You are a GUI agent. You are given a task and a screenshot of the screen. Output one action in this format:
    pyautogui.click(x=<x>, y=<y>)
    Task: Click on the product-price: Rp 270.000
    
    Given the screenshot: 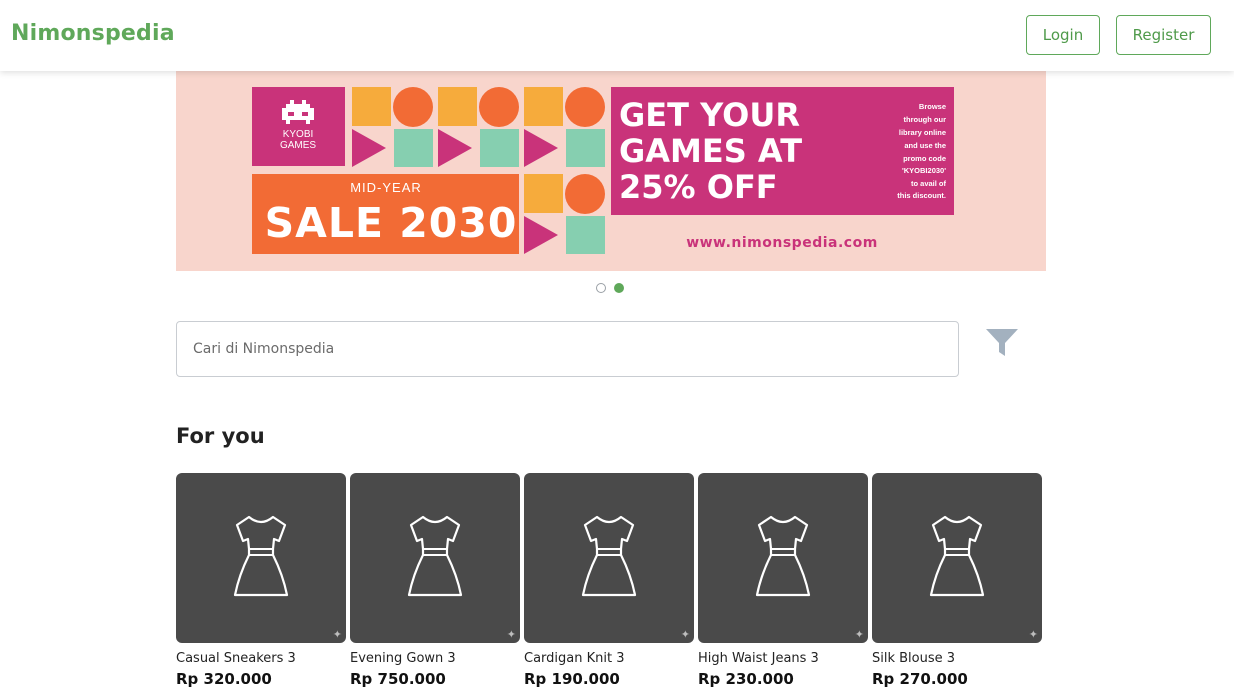 What is the action you would take?
    pyautogui.click(x=920, y=679)
    